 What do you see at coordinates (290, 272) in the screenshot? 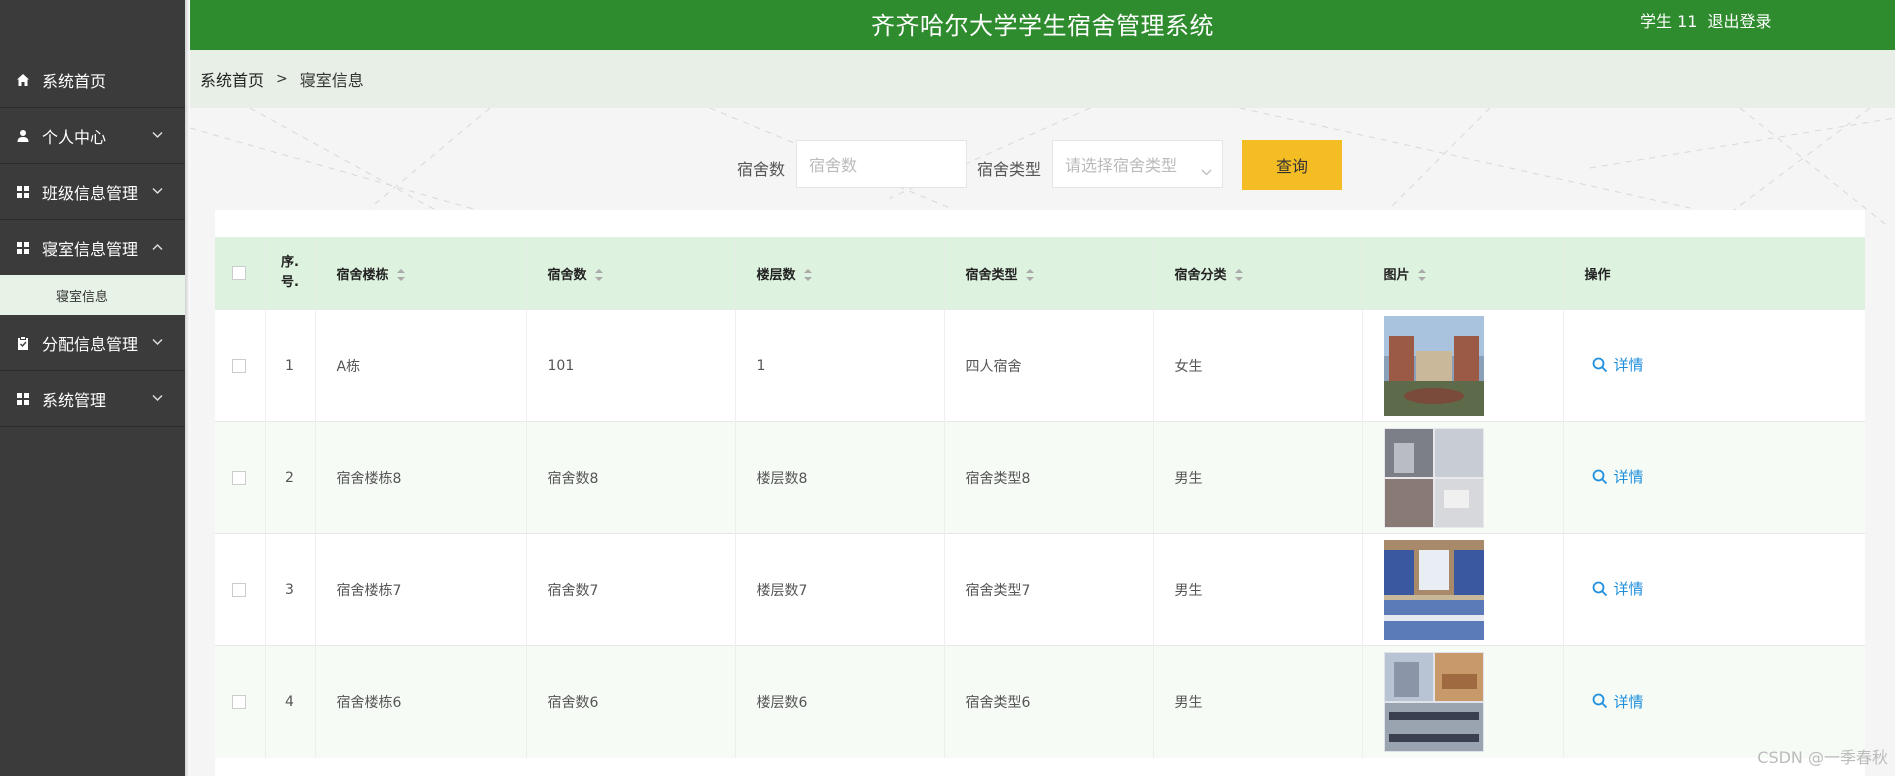
I see `col-index-label: 序.号.` at bounding box center [290, 272].